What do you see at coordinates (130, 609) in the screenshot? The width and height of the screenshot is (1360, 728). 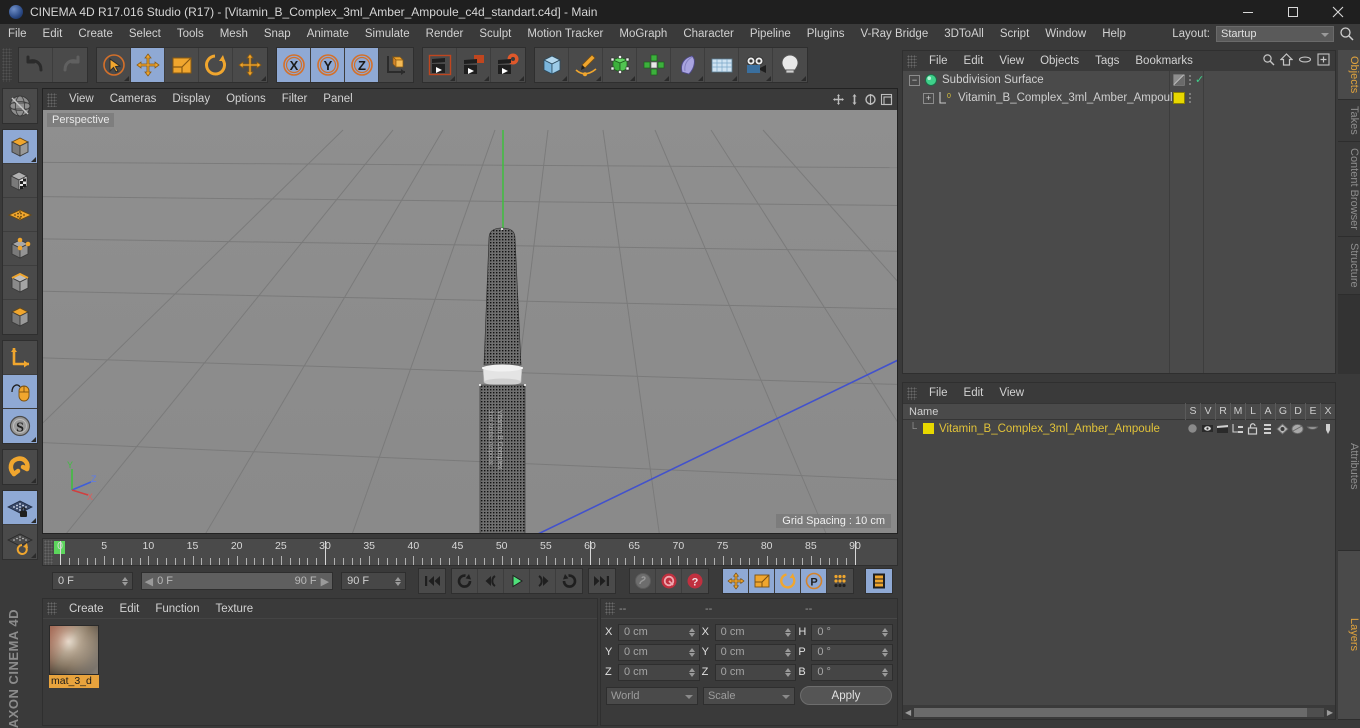 I see `material-menu-edit: Edit` at bounding box center [130, 609].